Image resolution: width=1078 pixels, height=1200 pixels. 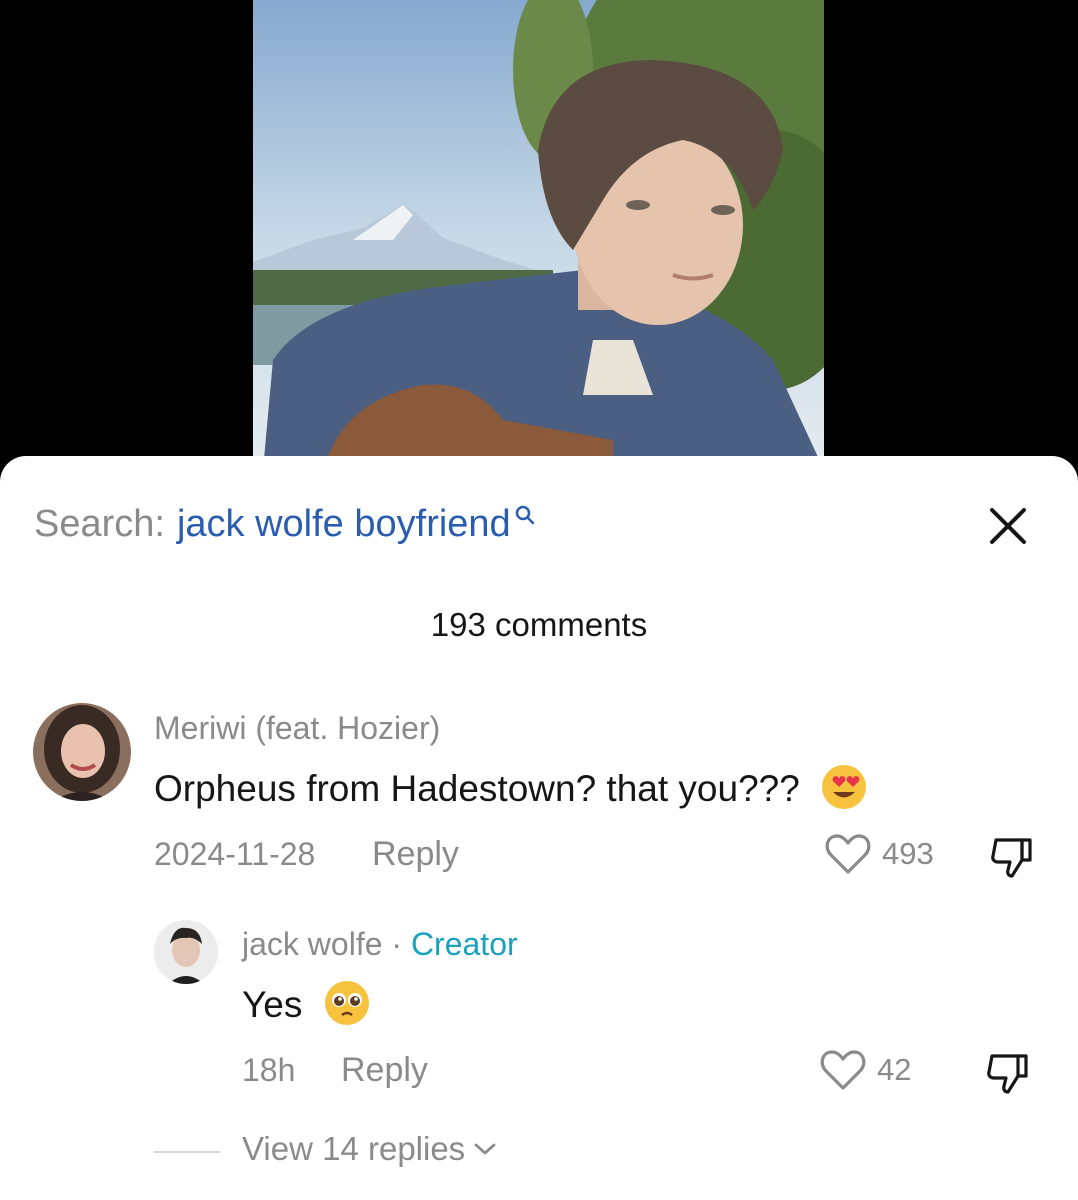 I want to click on like-button: 493, so click(x=879, y=854).